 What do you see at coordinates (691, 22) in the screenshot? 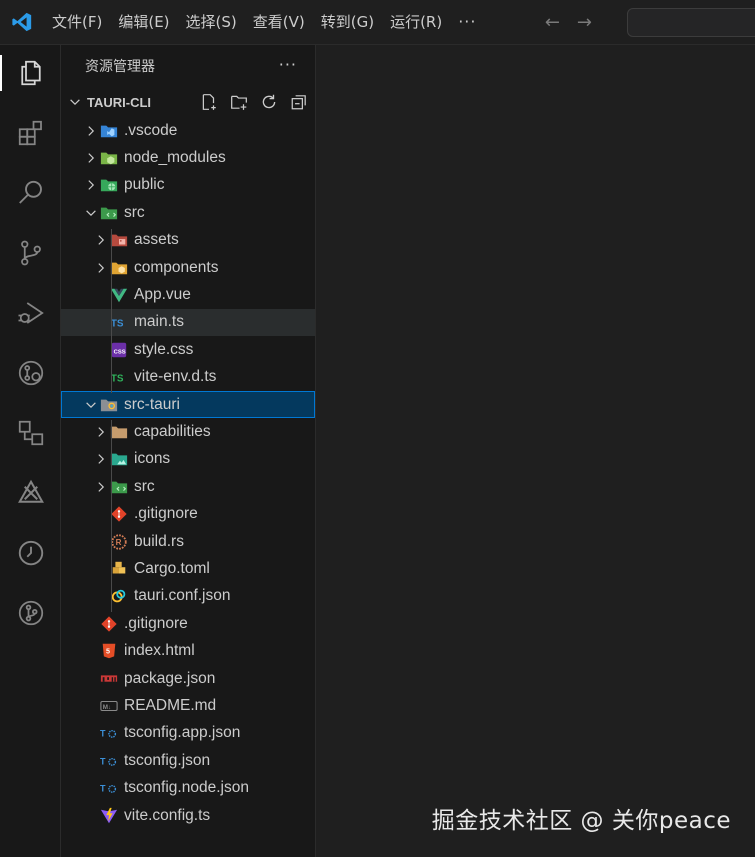
I see `command-center-search` at bounding box center [691, 22].